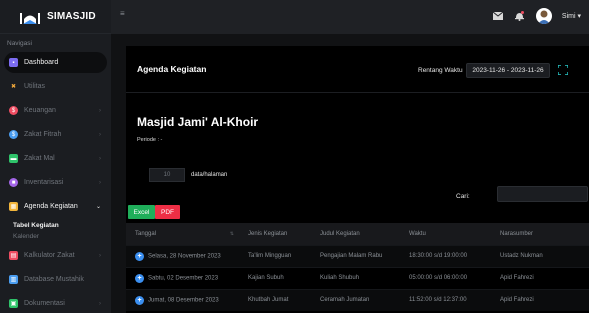  What do you see at coordinates (275, 255) in the screenshot?
I see `cell-jenis: Ta'lim Mingguan` at bounding box center [275, 255].